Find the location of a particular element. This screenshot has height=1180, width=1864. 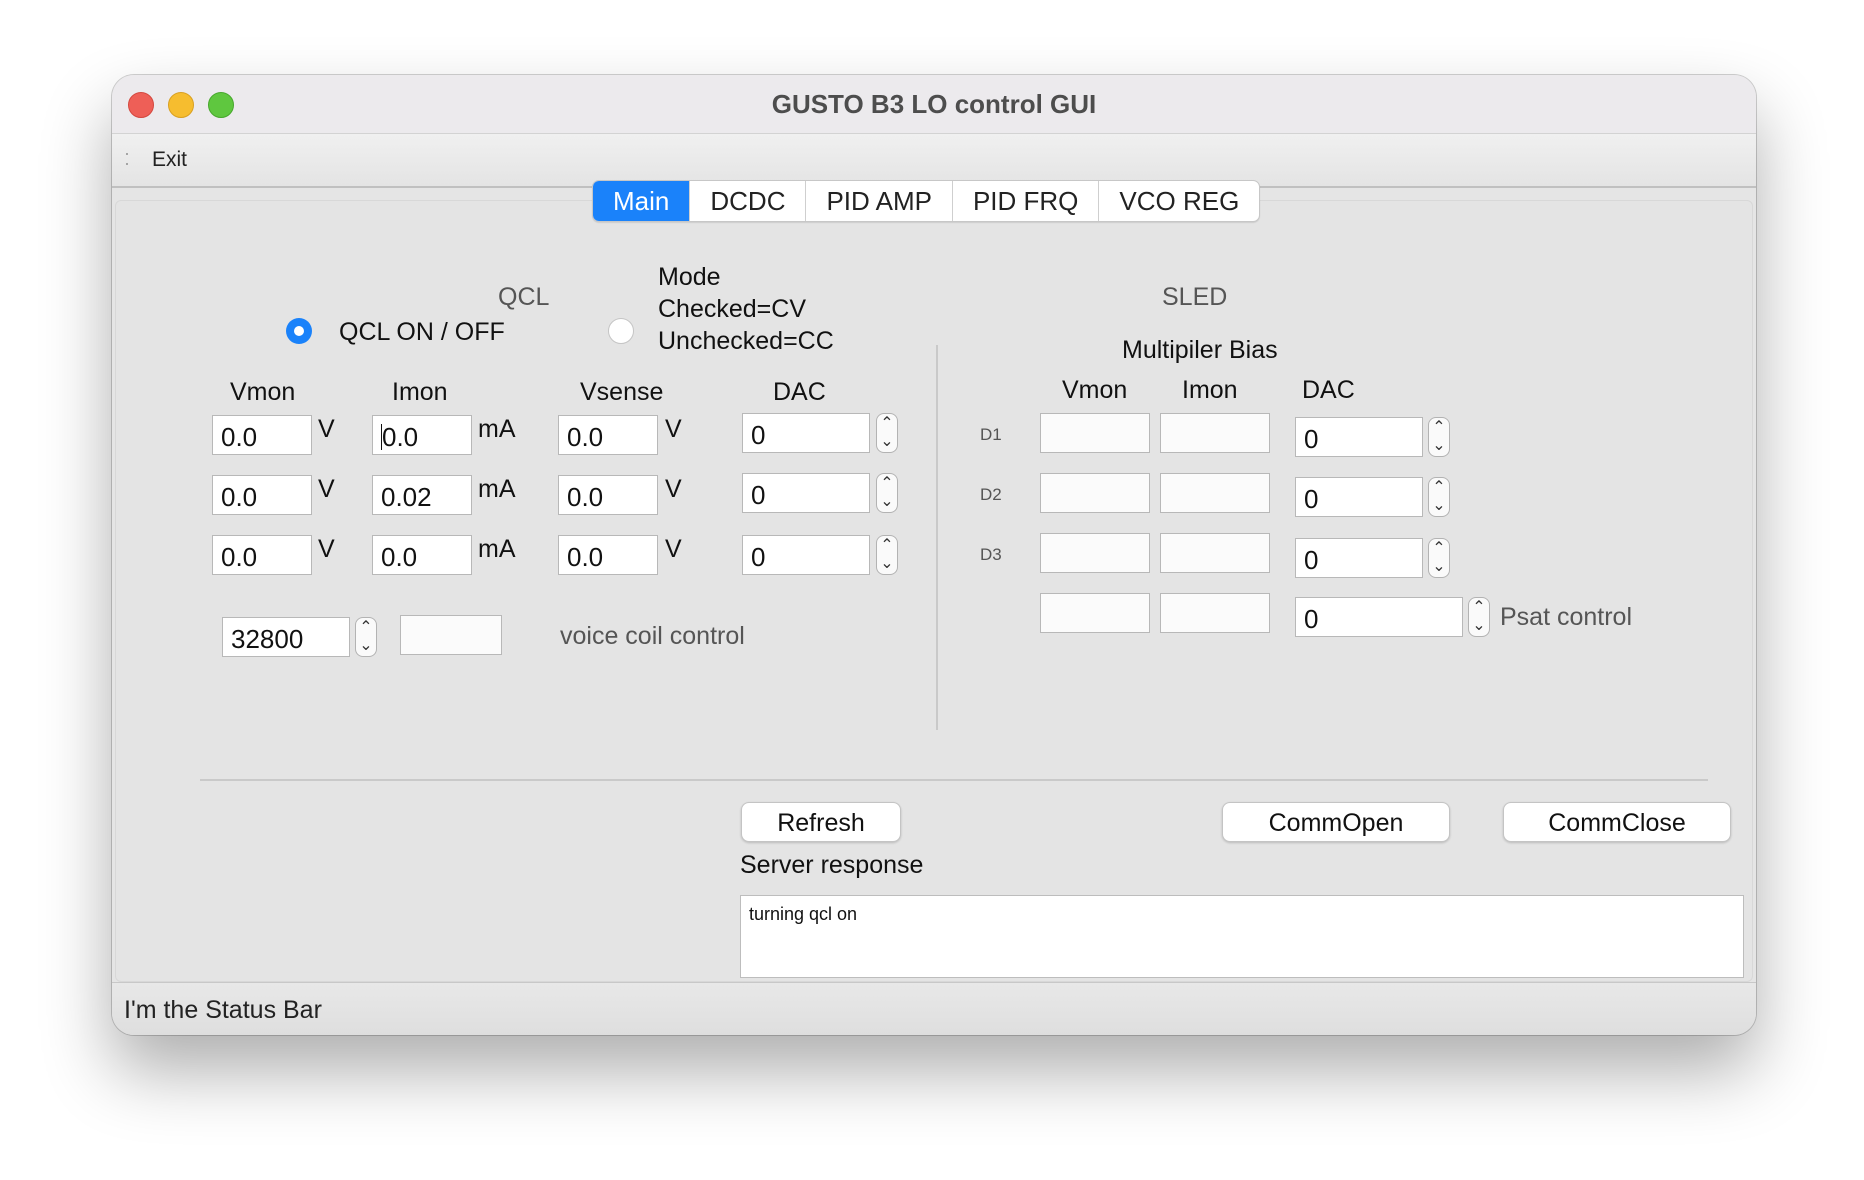

qcl-dac-header: DAC is located at coordinates (799, 392).